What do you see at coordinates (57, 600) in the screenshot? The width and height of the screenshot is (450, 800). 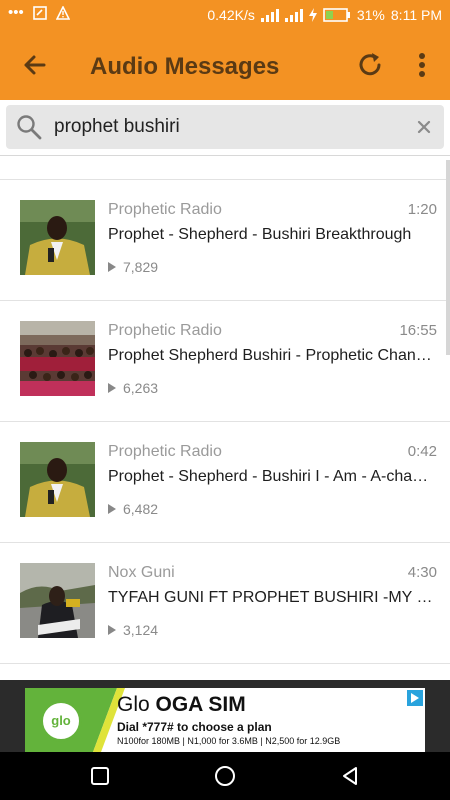 I see `thumbnail-performer` at bounding box center [57, 600].